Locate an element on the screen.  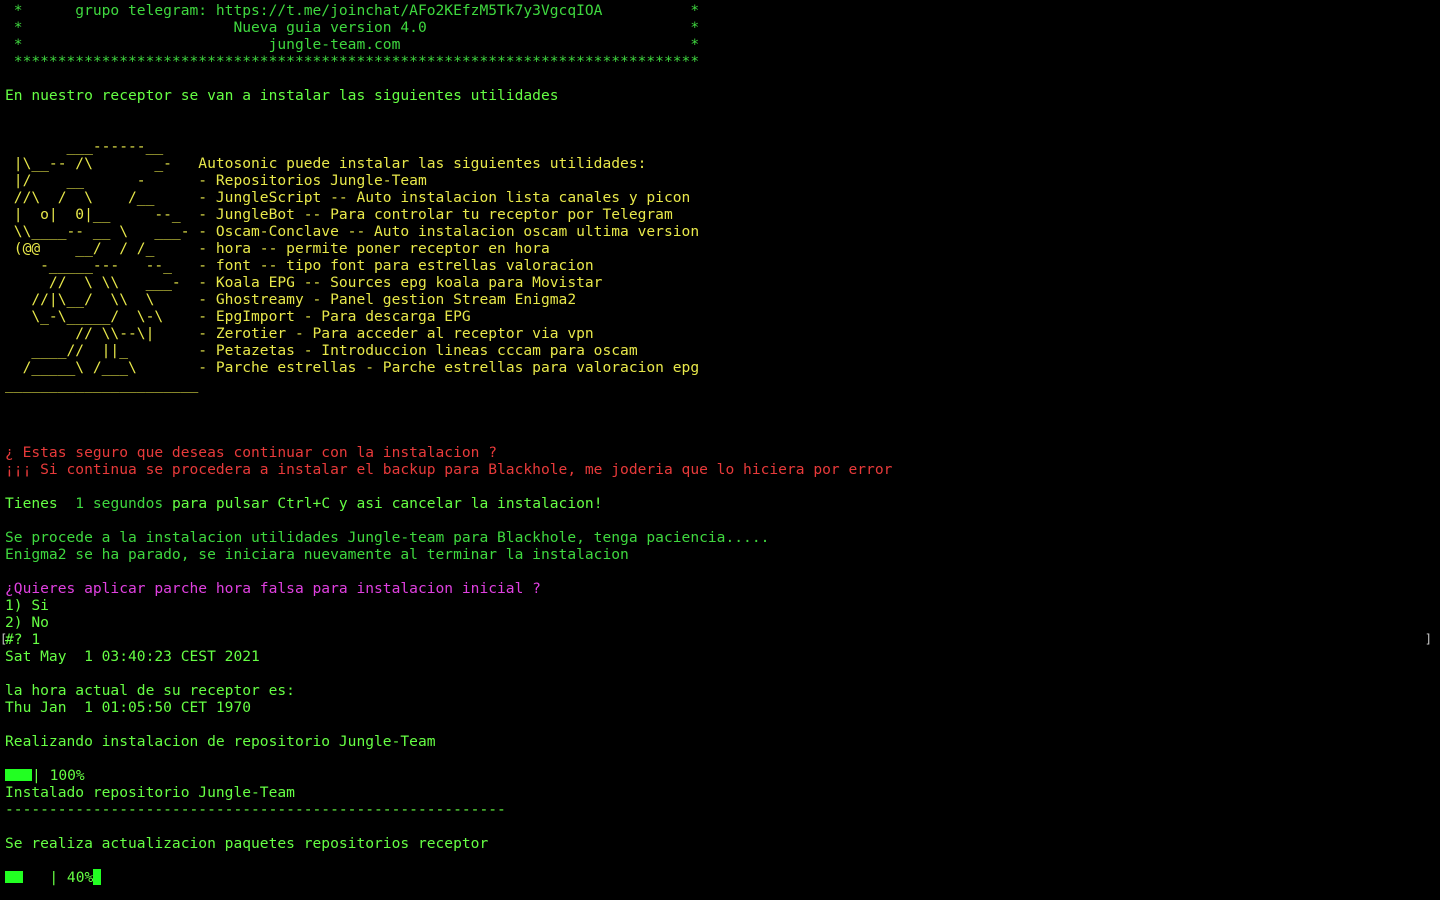
receiver-time-label: la hora actual de su receptor es: is located at coordinates (150, 690).